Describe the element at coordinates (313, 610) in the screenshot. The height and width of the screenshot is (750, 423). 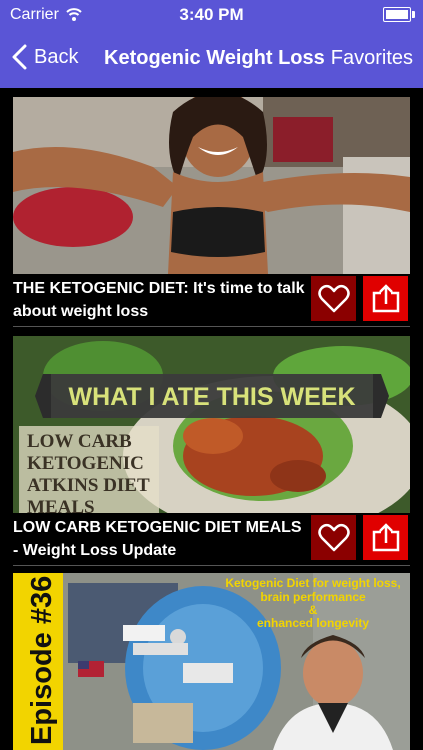
I see `thumbnail-caption-line: &` at that location.